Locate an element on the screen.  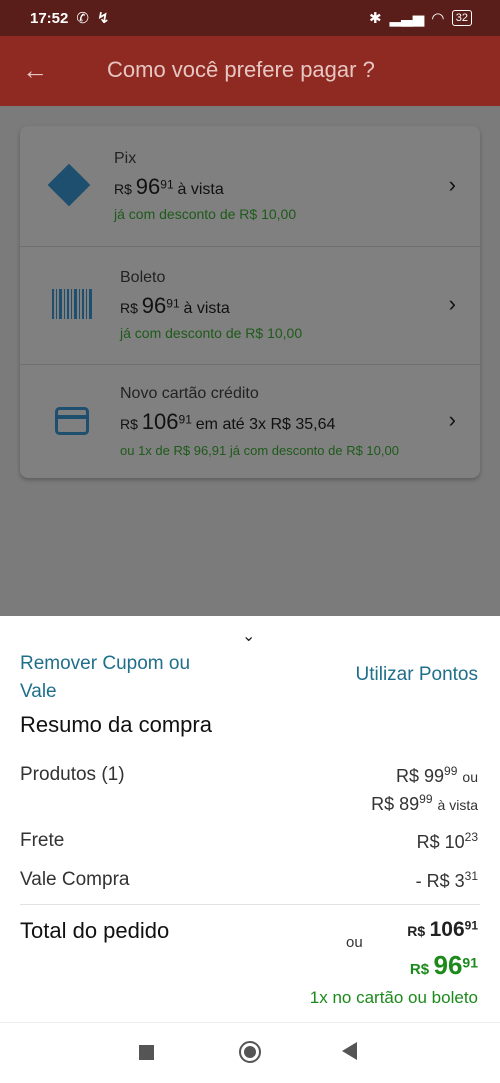
price-int: R$ 89 is located at coordinates (395, 804).